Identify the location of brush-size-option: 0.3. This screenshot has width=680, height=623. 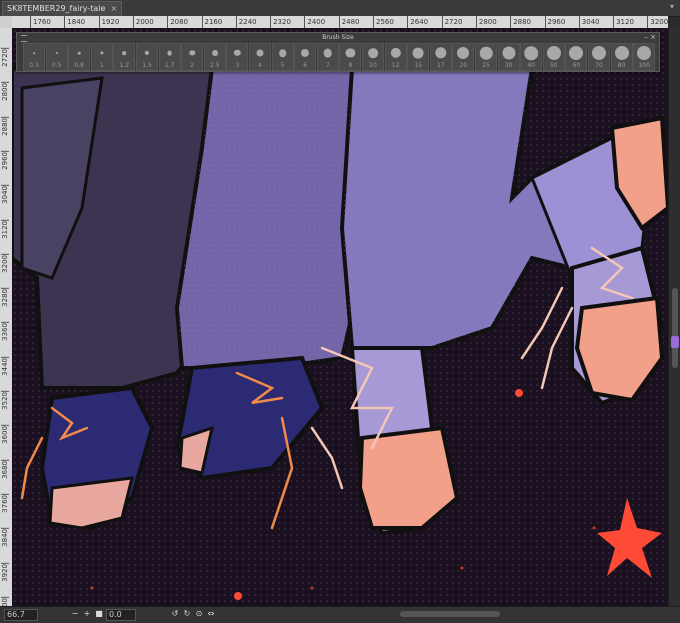
(34, 57).